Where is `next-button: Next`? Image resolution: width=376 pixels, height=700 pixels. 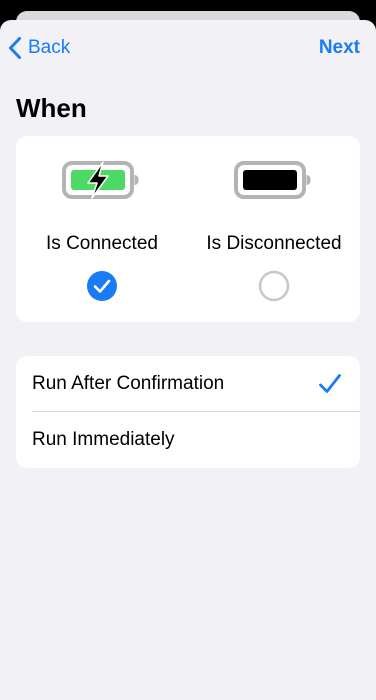 next-button: Next is located at coordinates (339, 48).